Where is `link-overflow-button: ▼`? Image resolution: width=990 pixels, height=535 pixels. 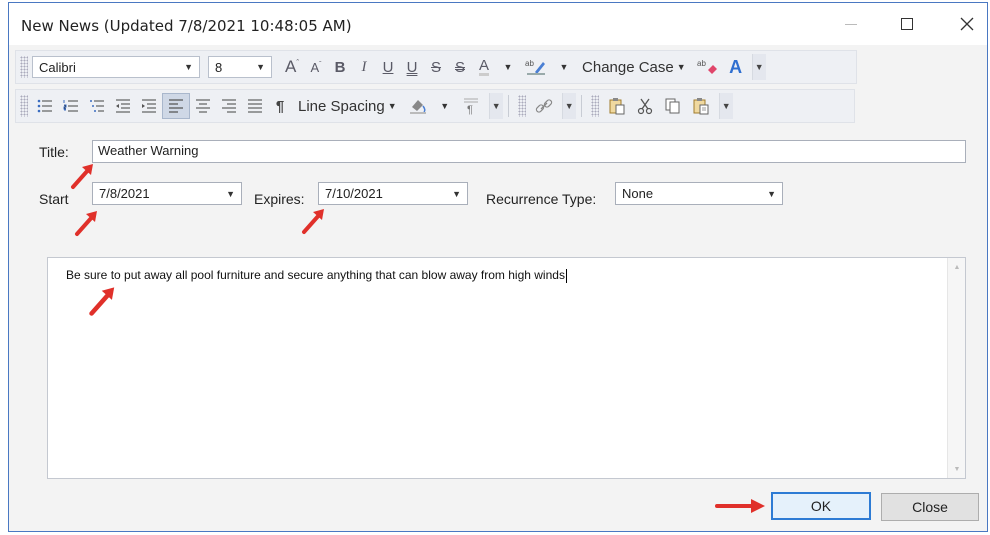 link-overflow-button: ▼ is located at coordinates (568, 106).